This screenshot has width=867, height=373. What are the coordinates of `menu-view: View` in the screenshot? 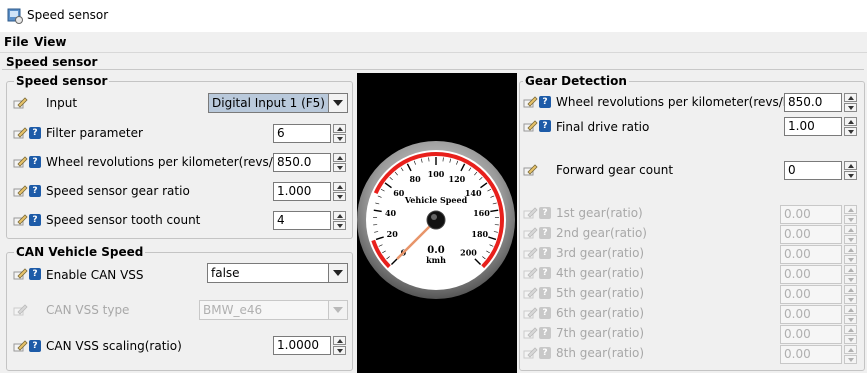 It's located at (50, 42).